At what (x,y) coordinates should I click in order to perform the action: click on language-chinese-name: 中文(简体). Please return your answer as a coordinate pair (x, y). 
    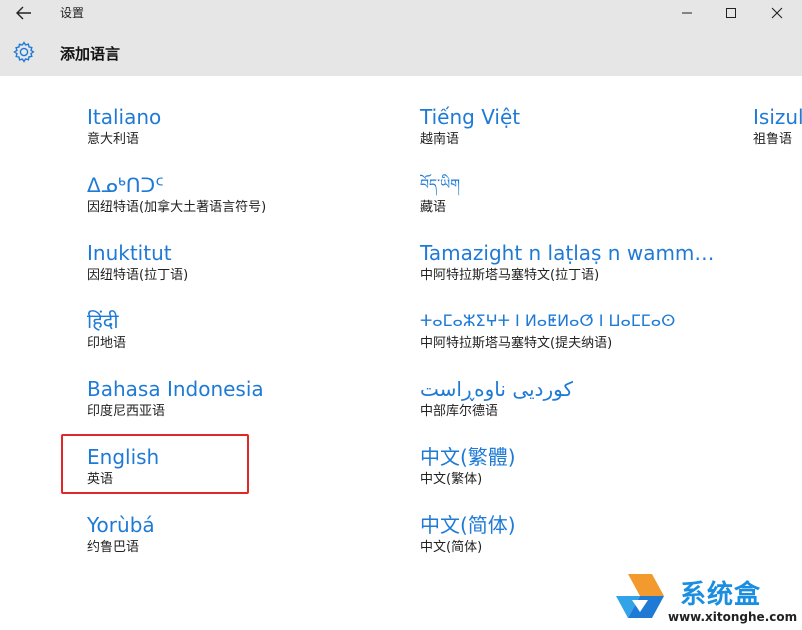
    Looking at the image, I should click on (451, 547).